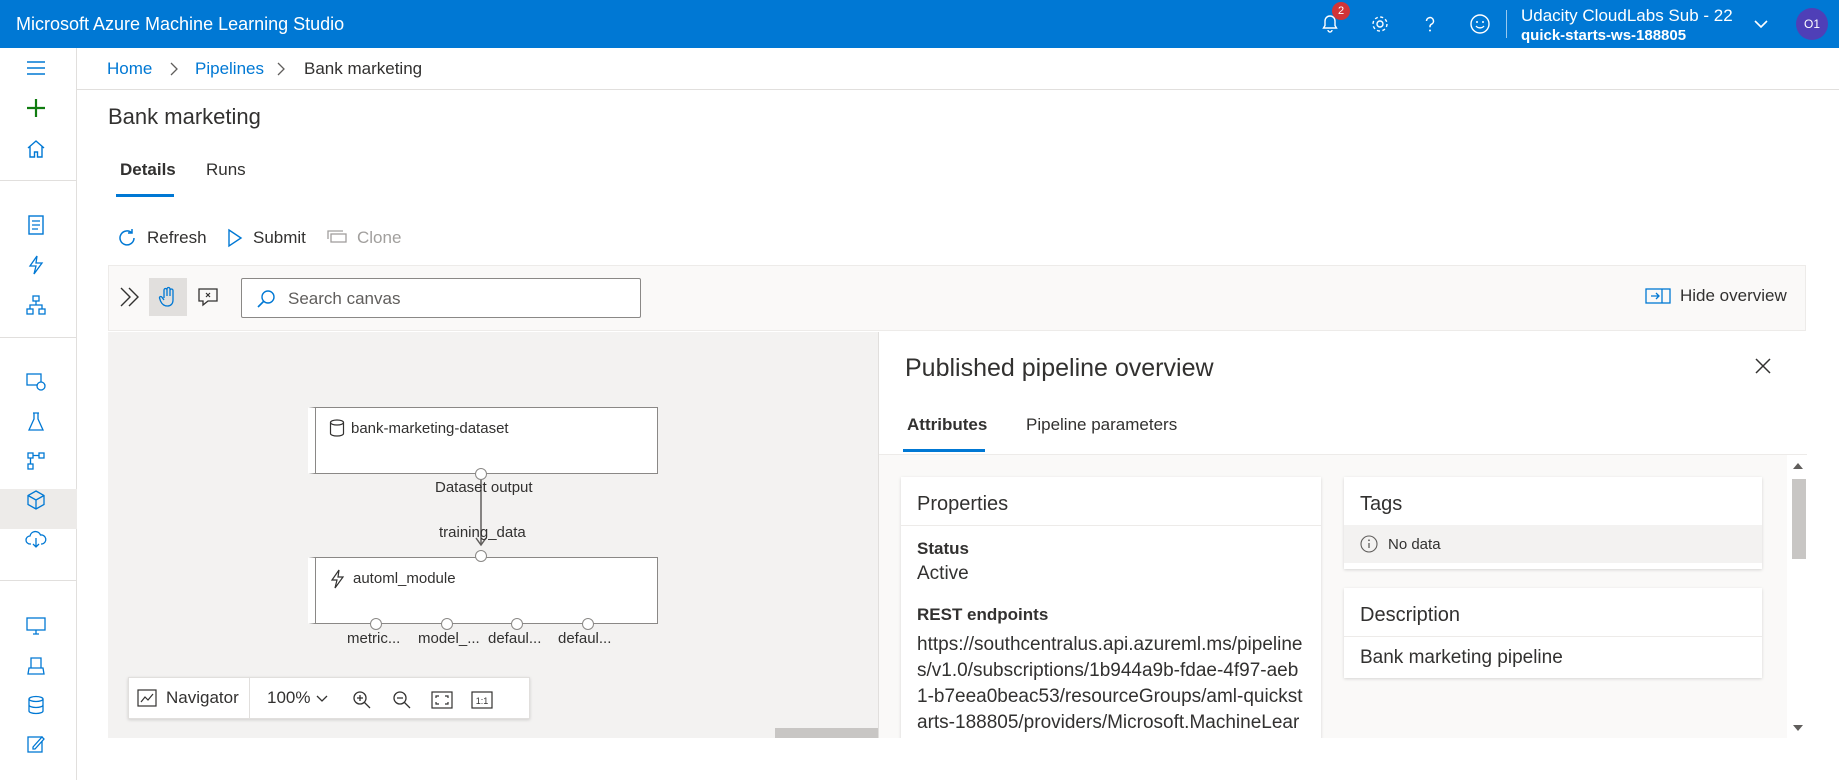 The width and height of the screenshot is (1839, 780). What do you see at coordinates (184, 116) in the screenshot?
I see `page-title: Bank marketing` at bounding box center [184, 116].